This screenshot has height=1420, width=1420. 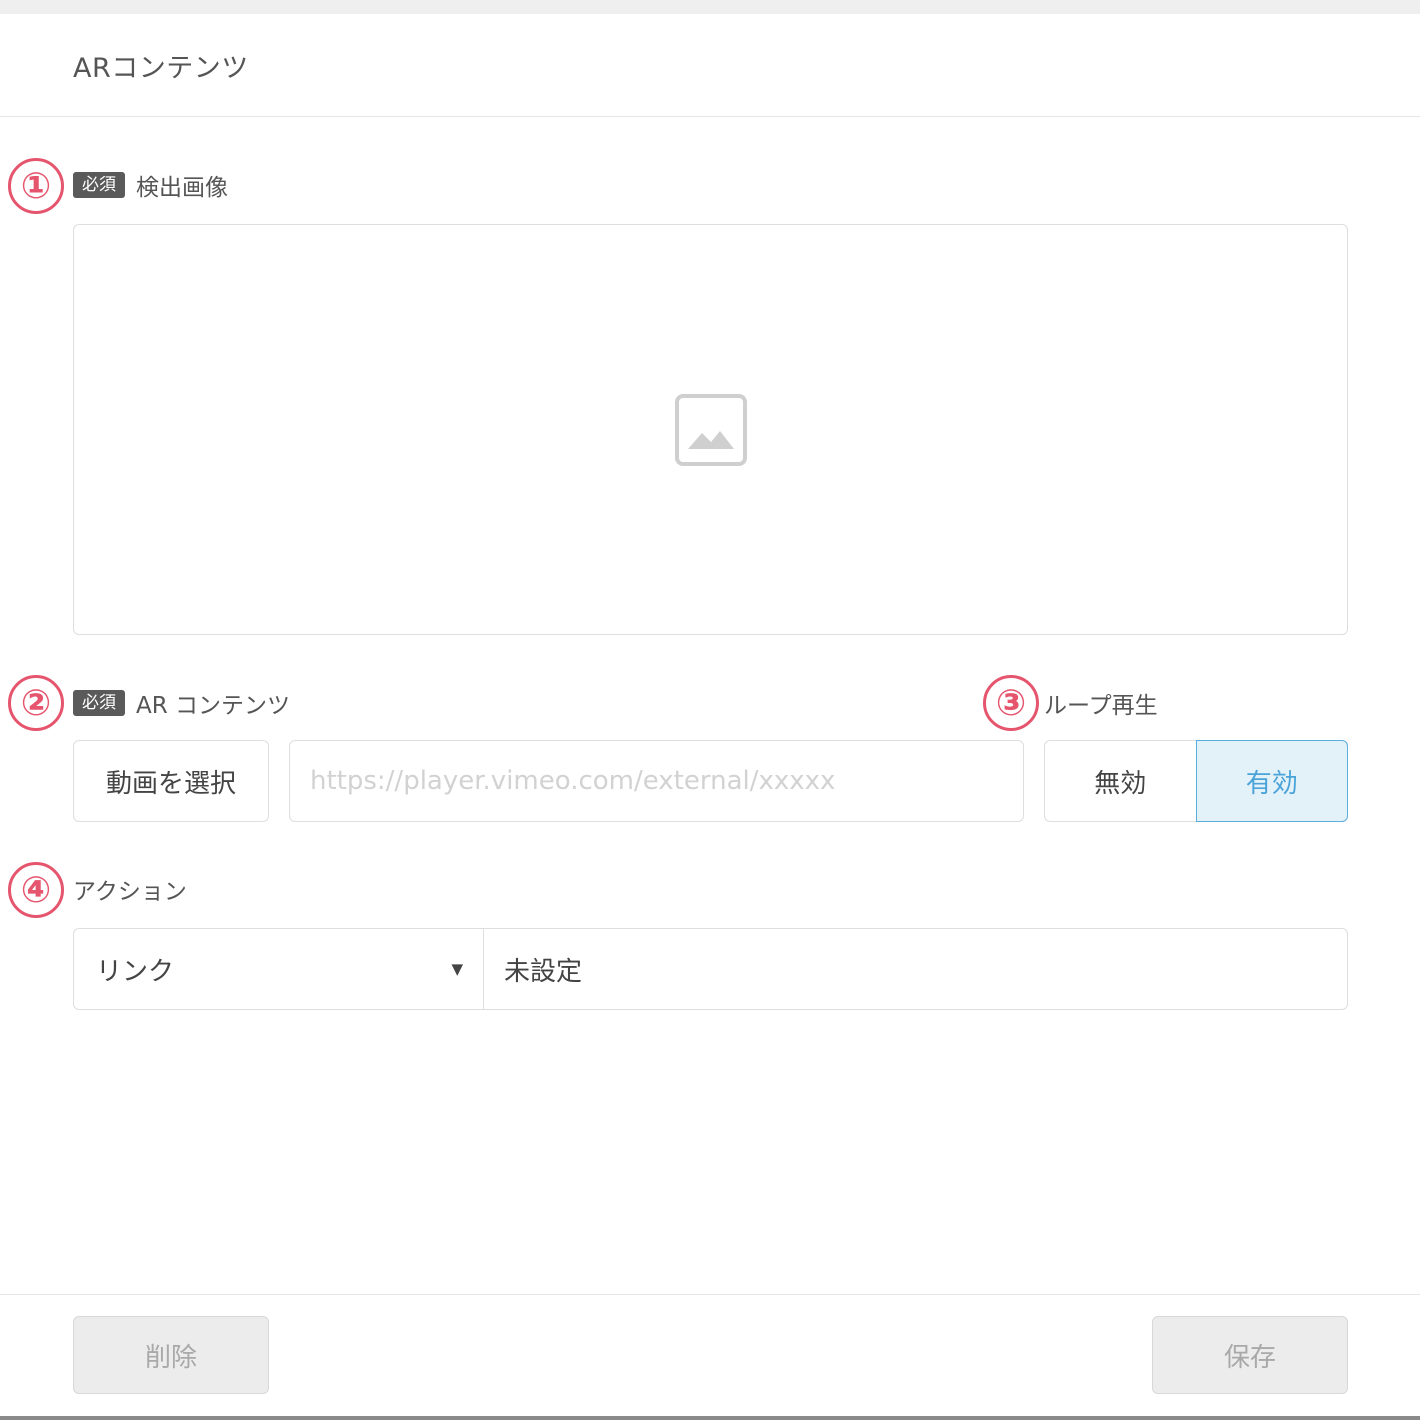 I want to click on action-label: アクション, so click(x=130, y=892).